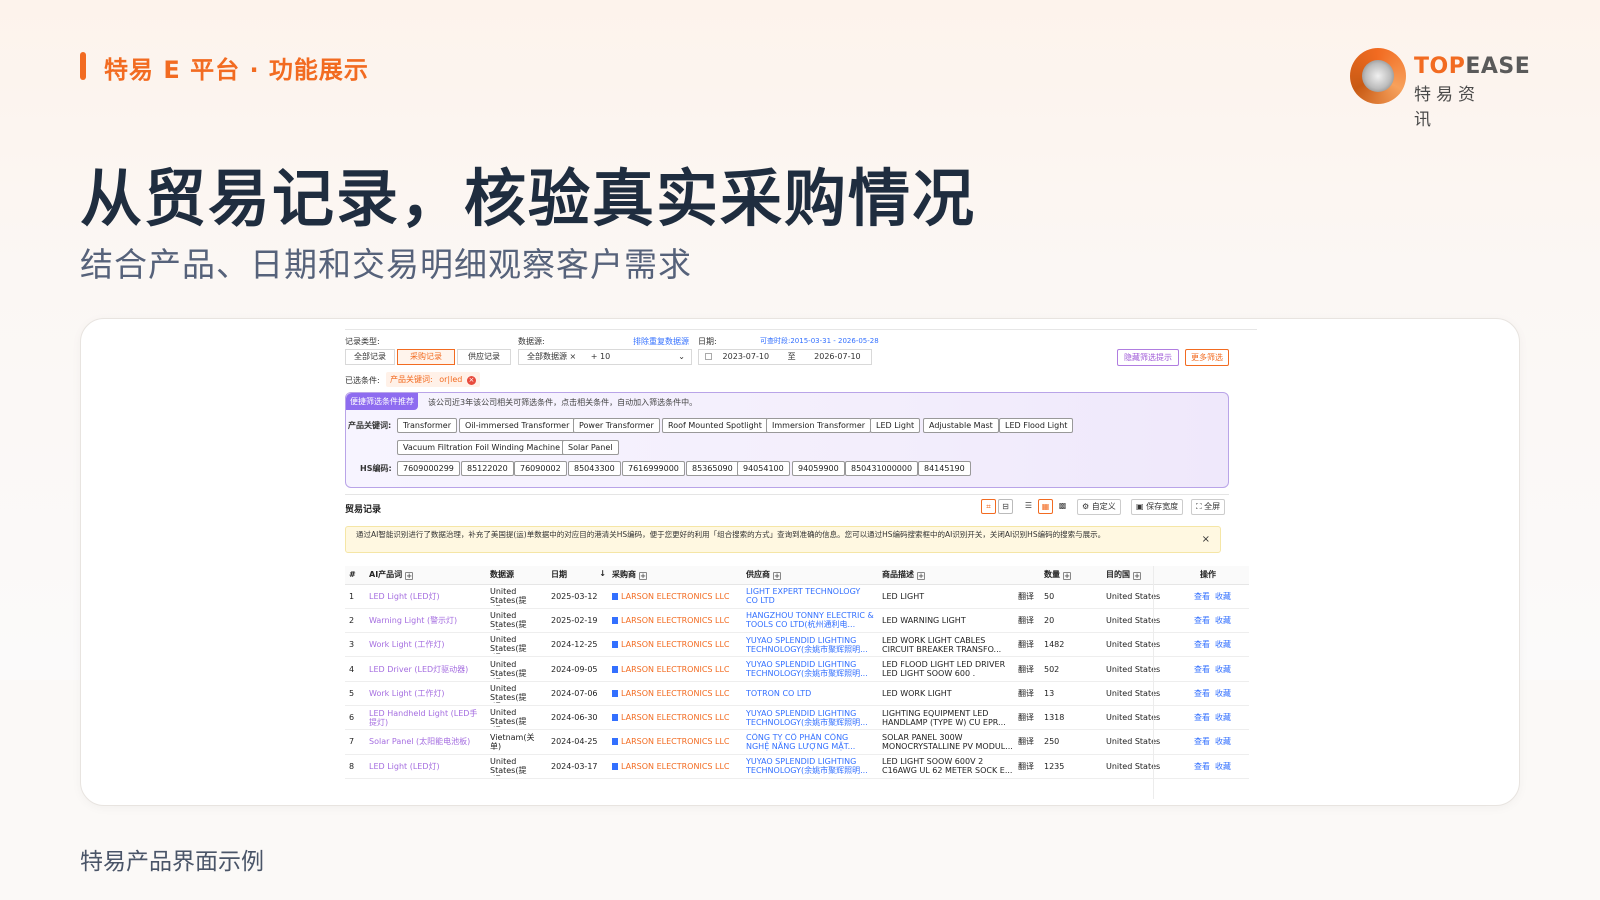 The height and width of the screenshot is (900, 1600). I want to click on record-type-all: 全部记录, so click(370, 357).